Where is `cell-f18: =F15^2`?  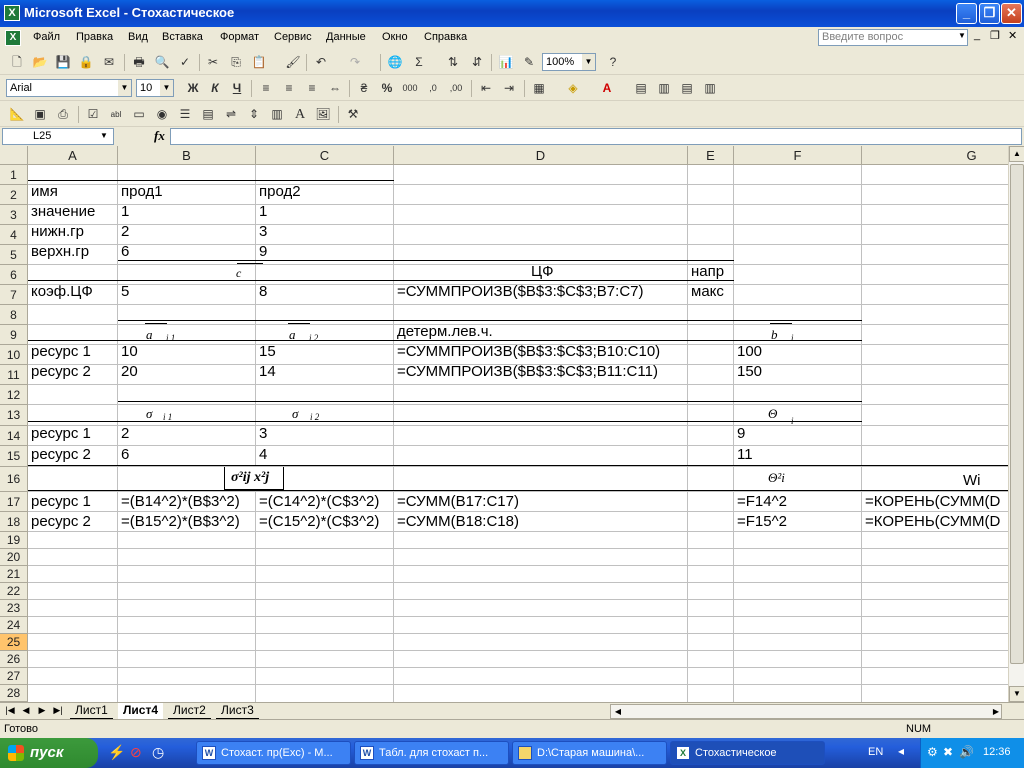
cell-f18: =F15^2 is located at coordinates (760, 521).